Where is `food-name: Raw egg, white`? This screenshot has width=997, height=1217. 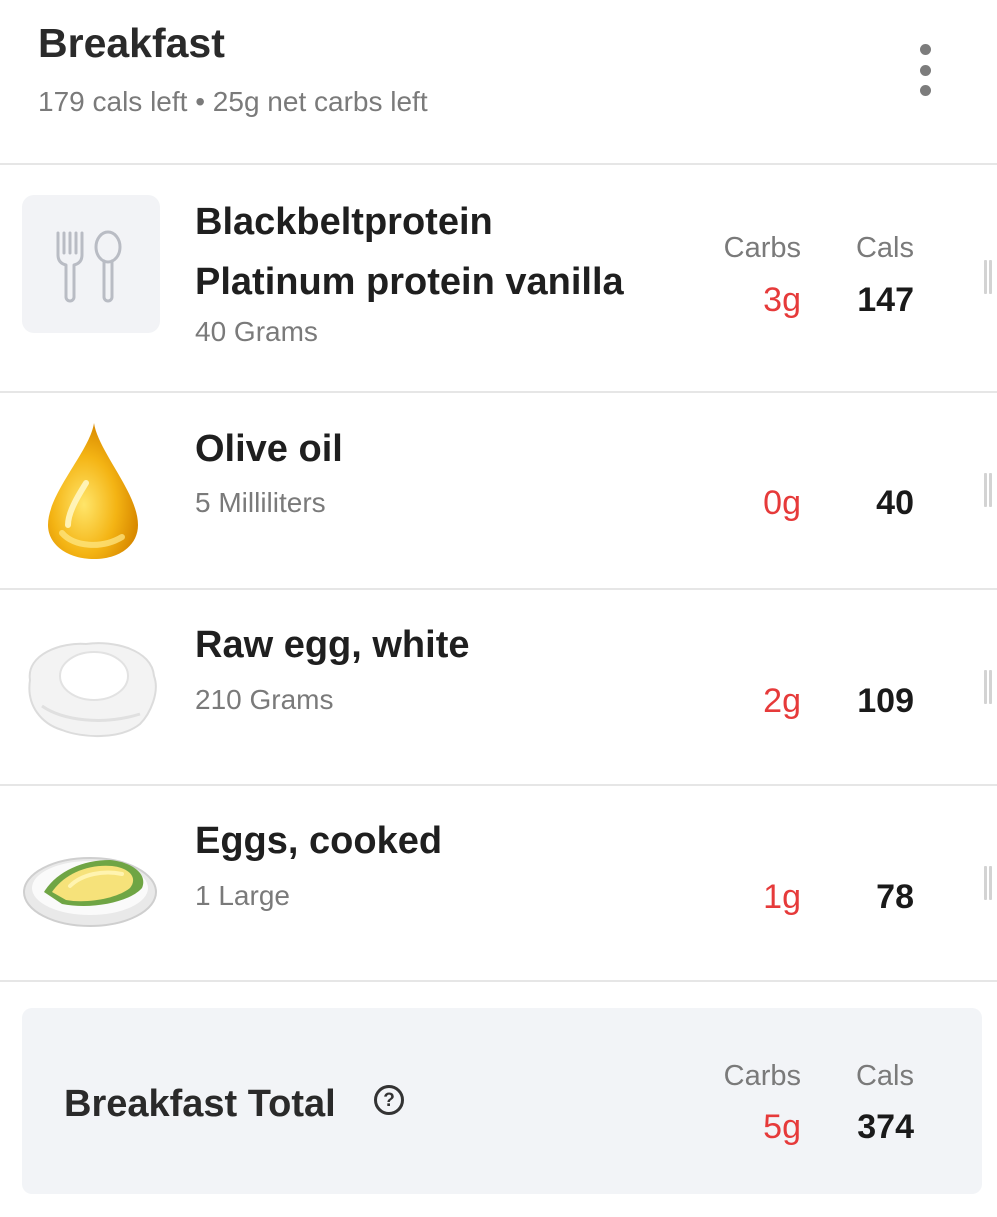
food-name: Raw egg, white is located at coordinates (332, 645).